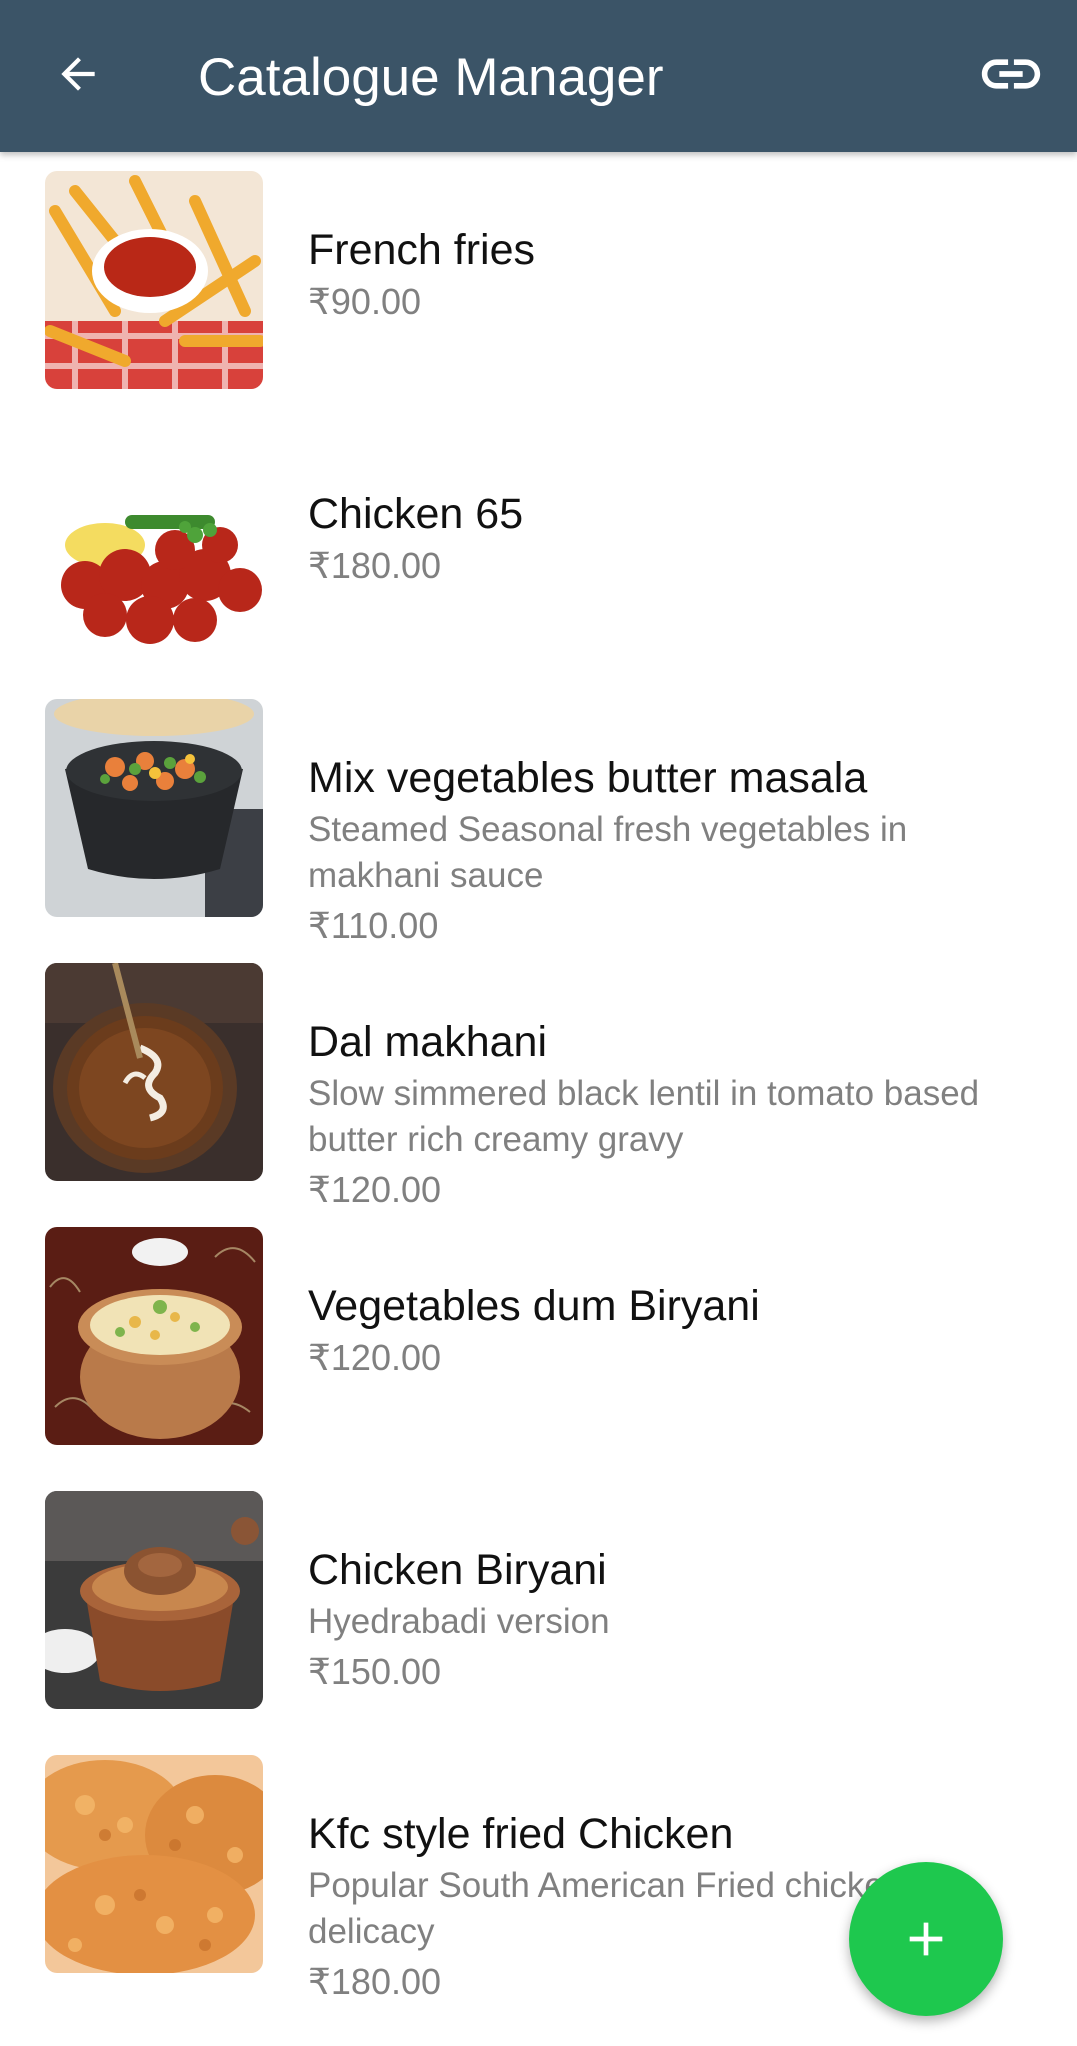 Image resolution: width=1077 pixels, height=2046 pixels. What do you see at coordinates (668, 539) in the screenshot?
I see `item-info: Chicken 65 ₹180.00` at bounding box center [668, 539].